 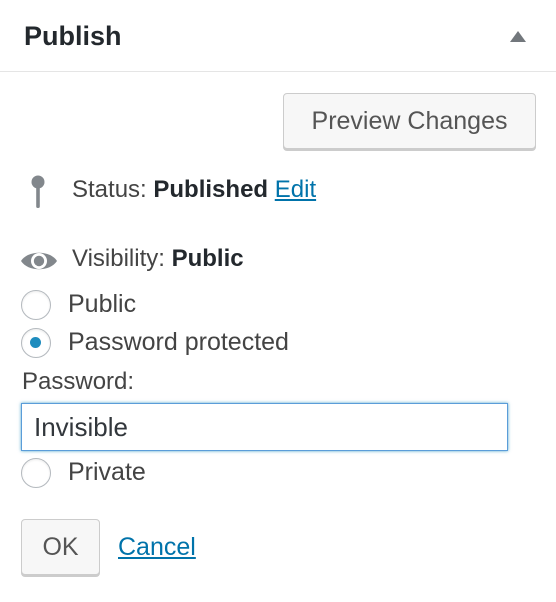 I want to click on radio-password-protected-label: Password protected, so click(x=178, y=342).